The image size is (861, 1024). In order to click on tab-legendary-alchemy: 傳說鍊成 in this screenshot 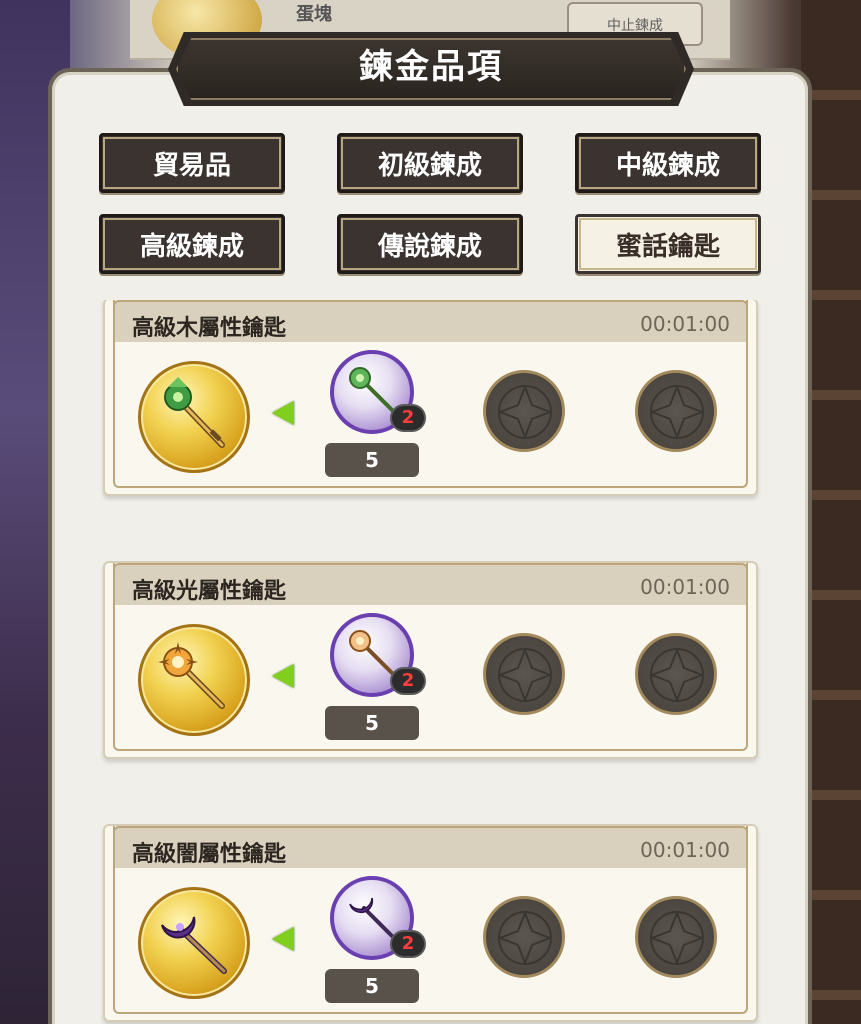, I will do `click(430, 244)`.